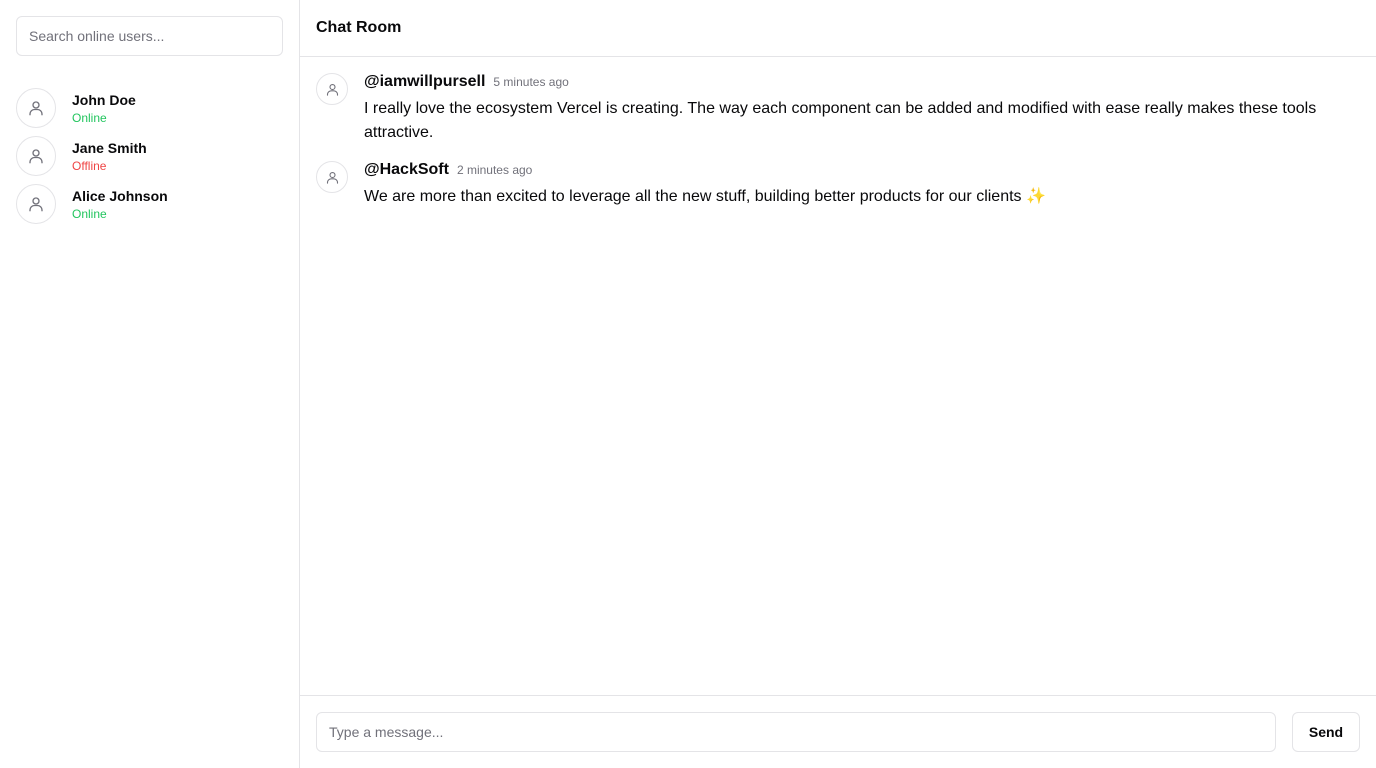 This screenshot has height=768, width=1376. What do you see at coordinates (104, 99) in the screenshot?
I see `user-name: John Doe` at bounding box center [104, 99].